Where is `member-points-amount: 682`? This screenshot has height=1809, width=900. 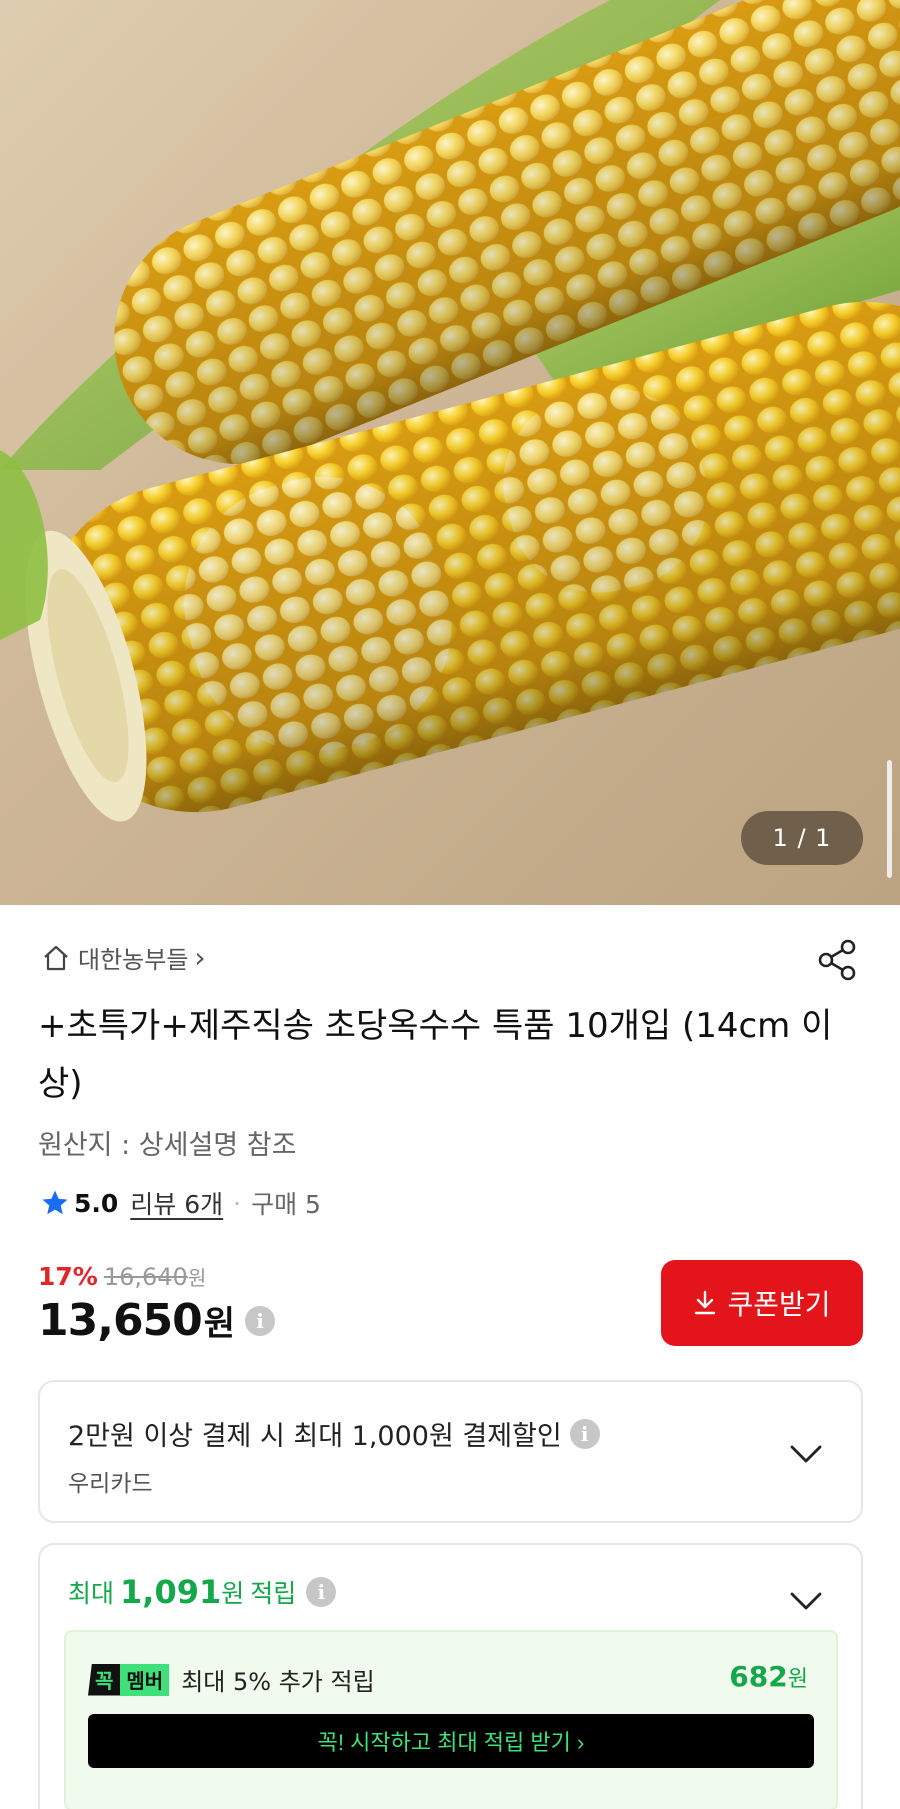
member-points-amount: 682 is located at coordinates (758, 1676).